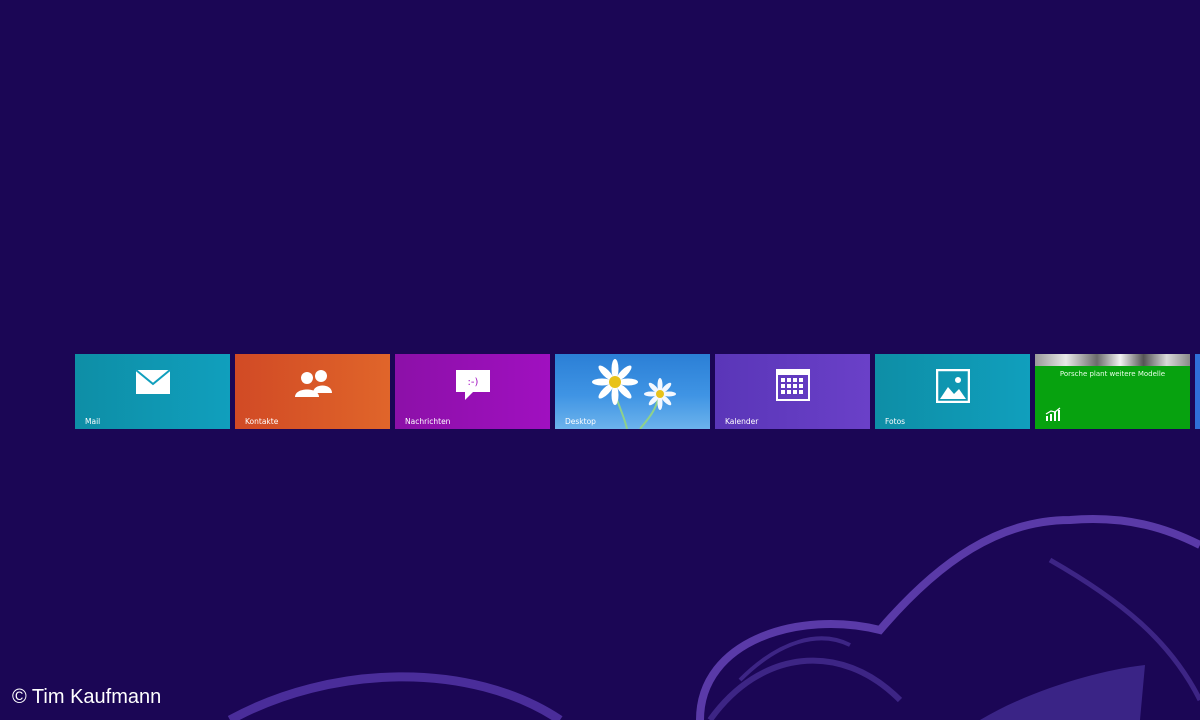 This screenshot has height=720, width=1200. Describe the element at coordinates (792, 387) in the screenshot. I see `calendar-icon` at that location.